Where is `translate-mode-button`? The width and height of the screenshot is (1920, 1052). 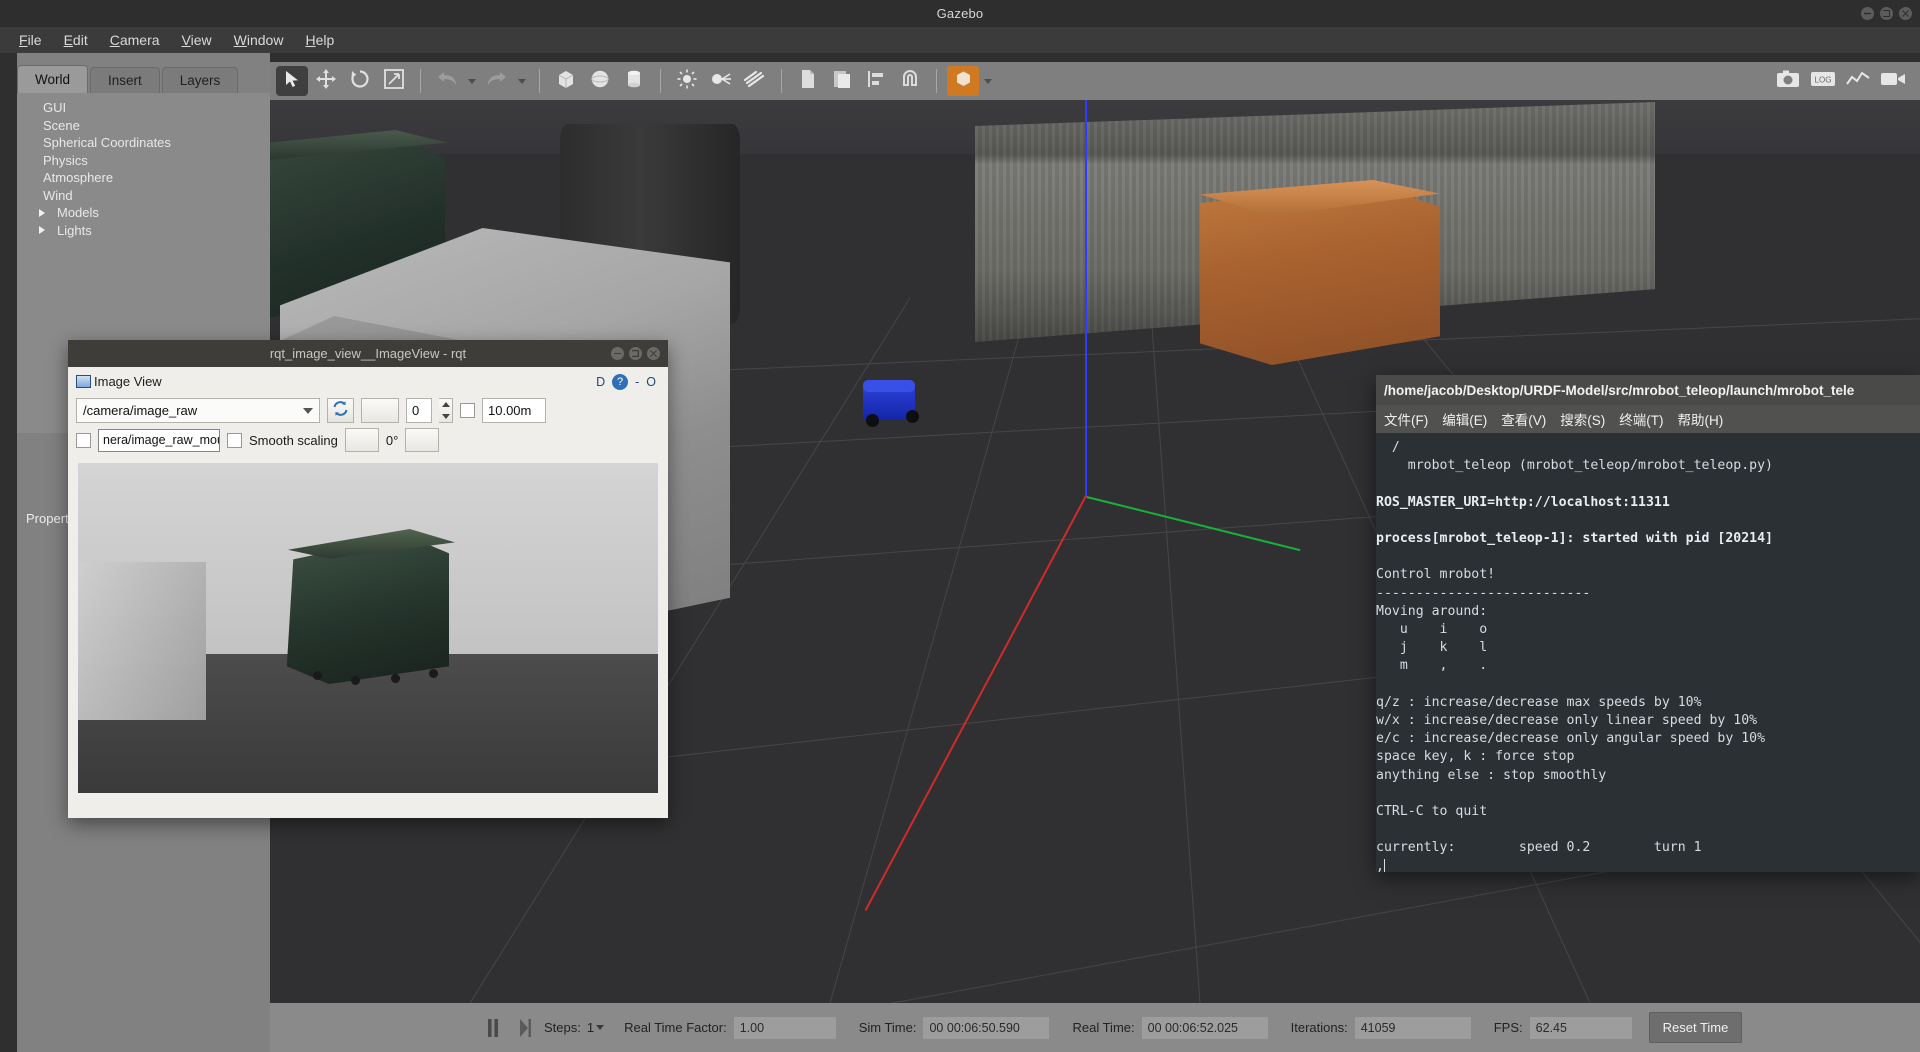
translate-mode-button is located at coordinates (326, 81).